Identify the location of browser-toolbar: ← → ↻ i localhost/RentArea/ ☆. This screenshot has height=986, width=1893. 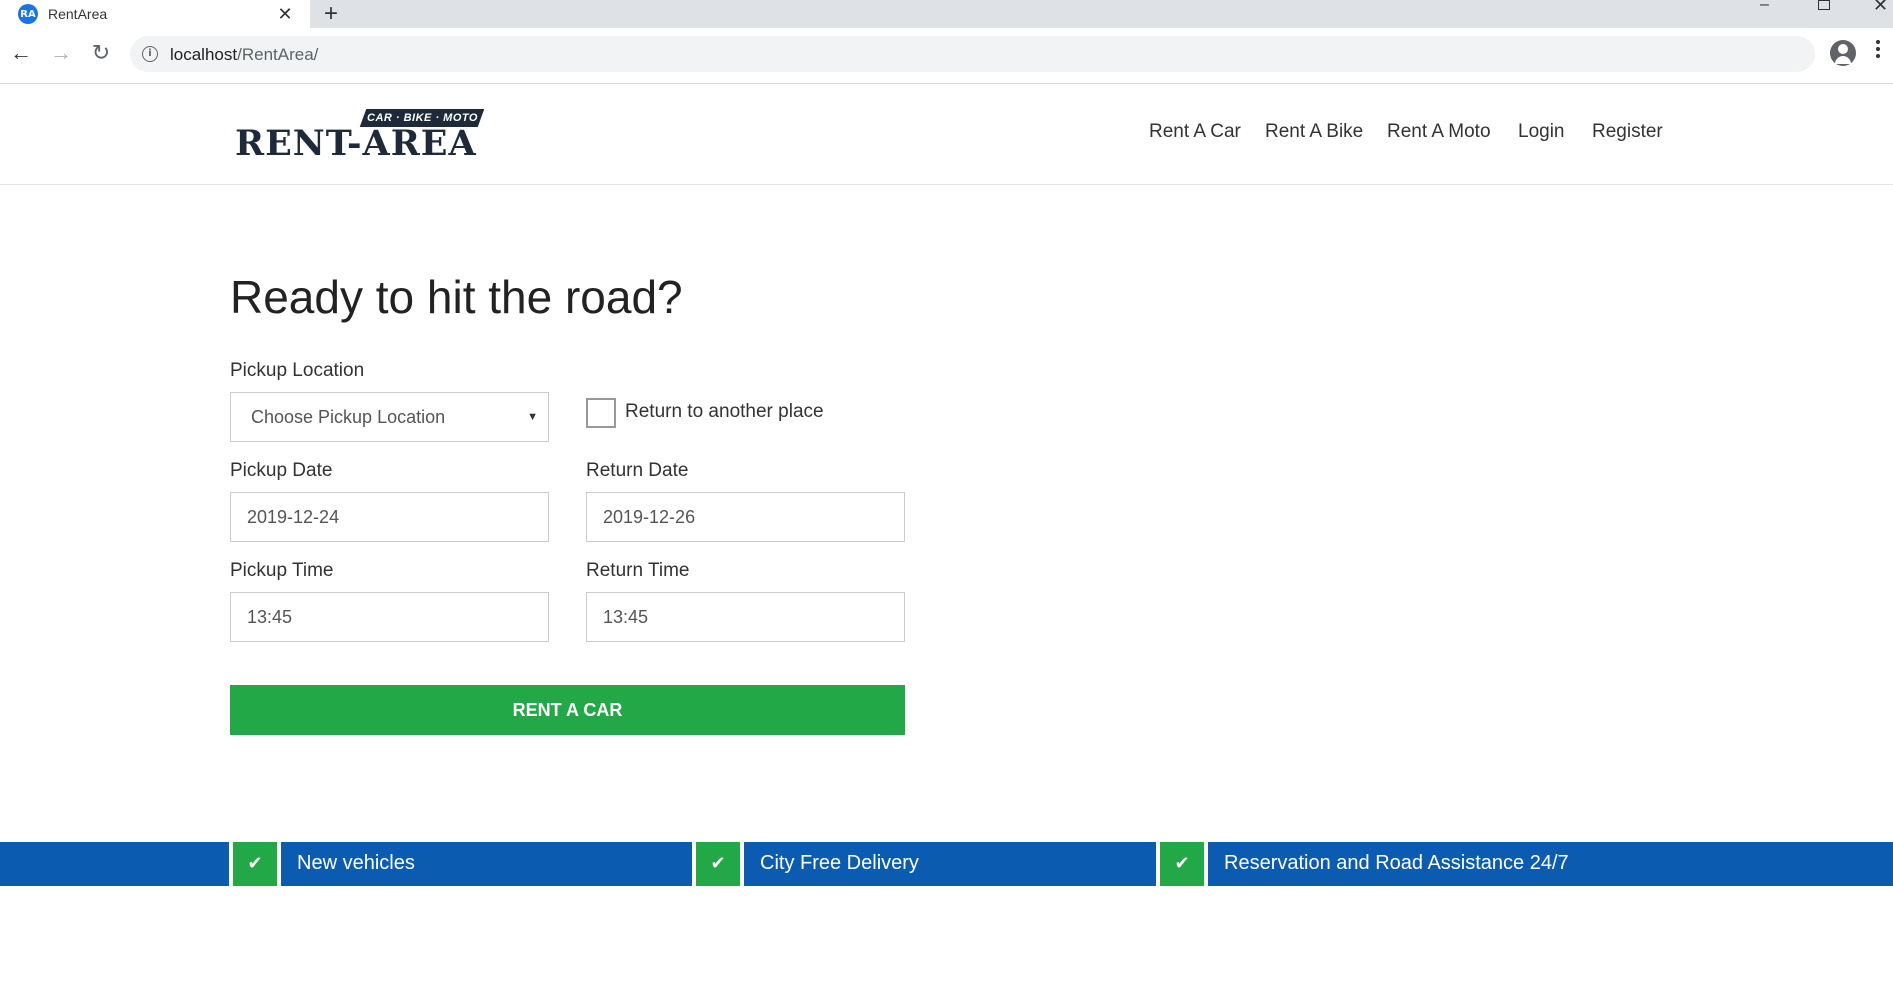
(946, 56).